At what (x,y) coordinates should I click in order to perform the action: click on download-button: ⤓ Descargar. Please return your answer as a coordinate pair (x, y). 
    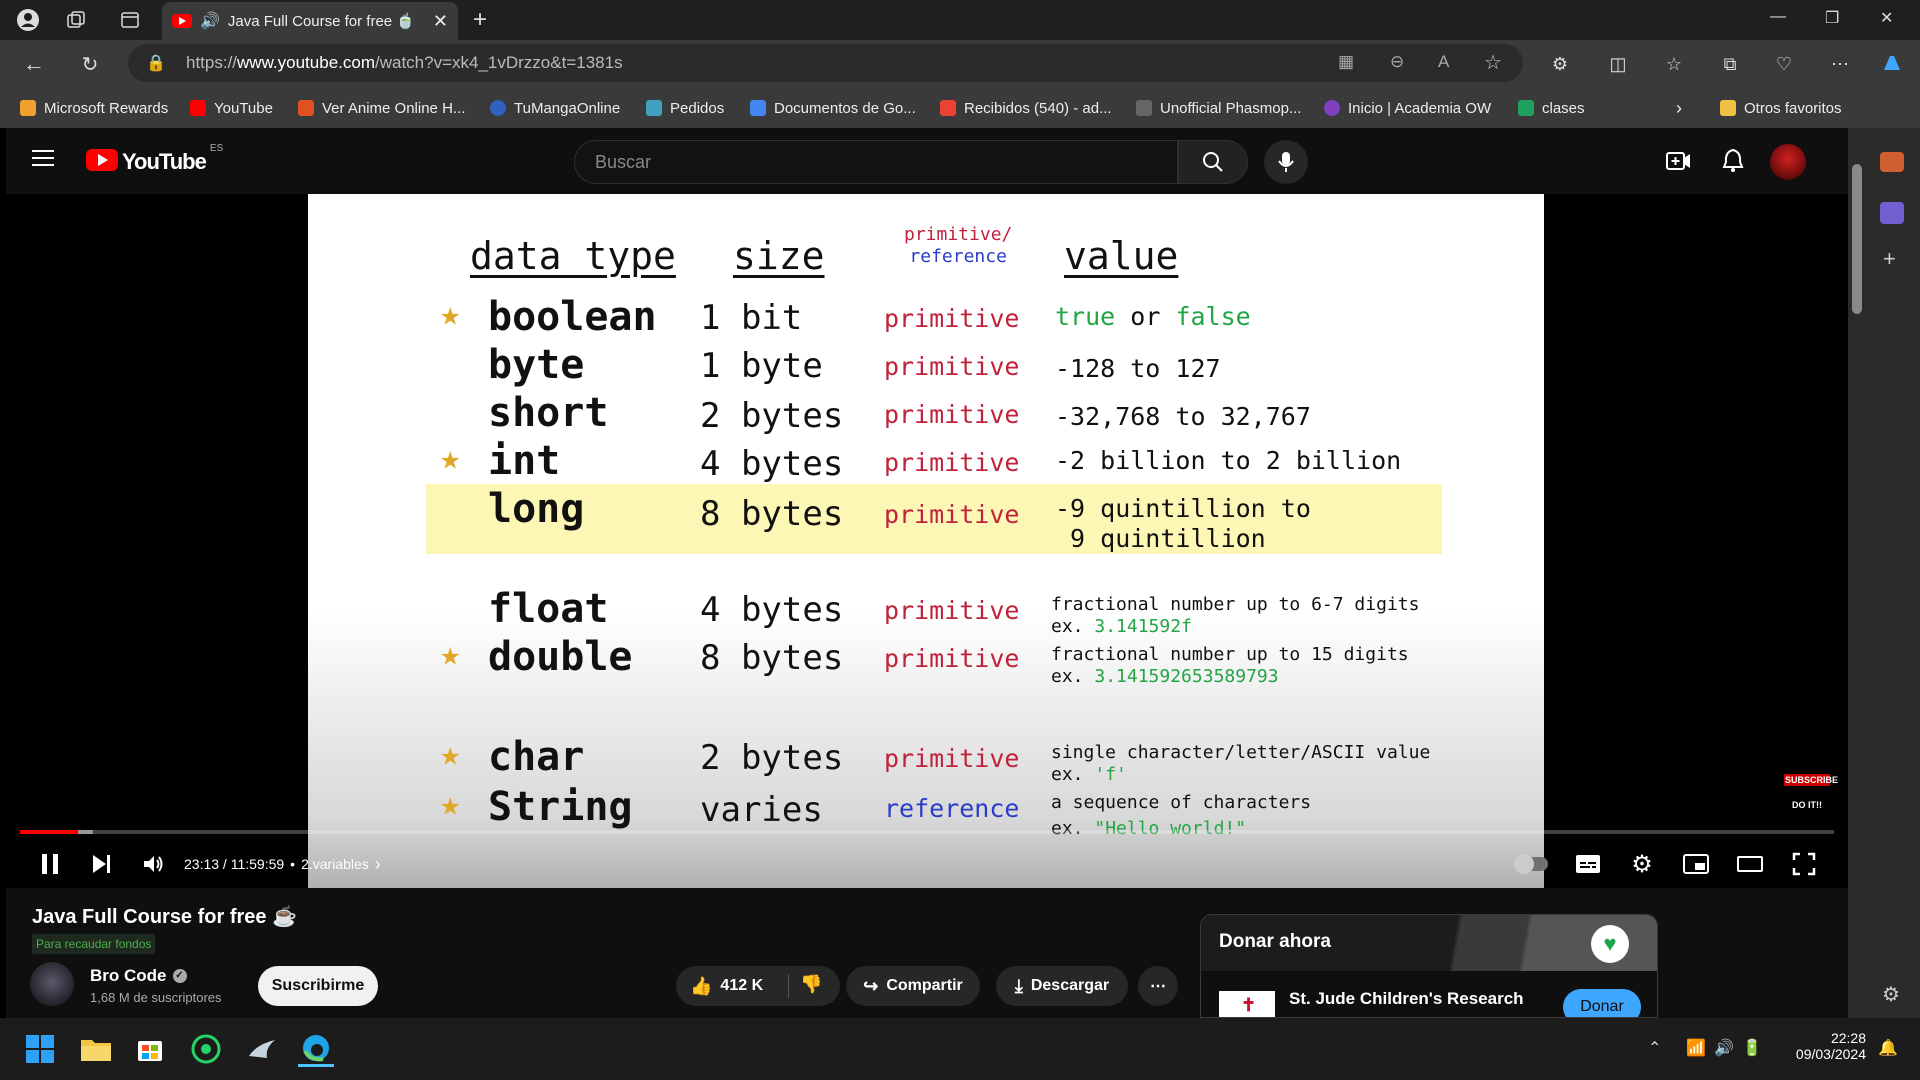
    Looking at the image, I should click on (1062, 986).